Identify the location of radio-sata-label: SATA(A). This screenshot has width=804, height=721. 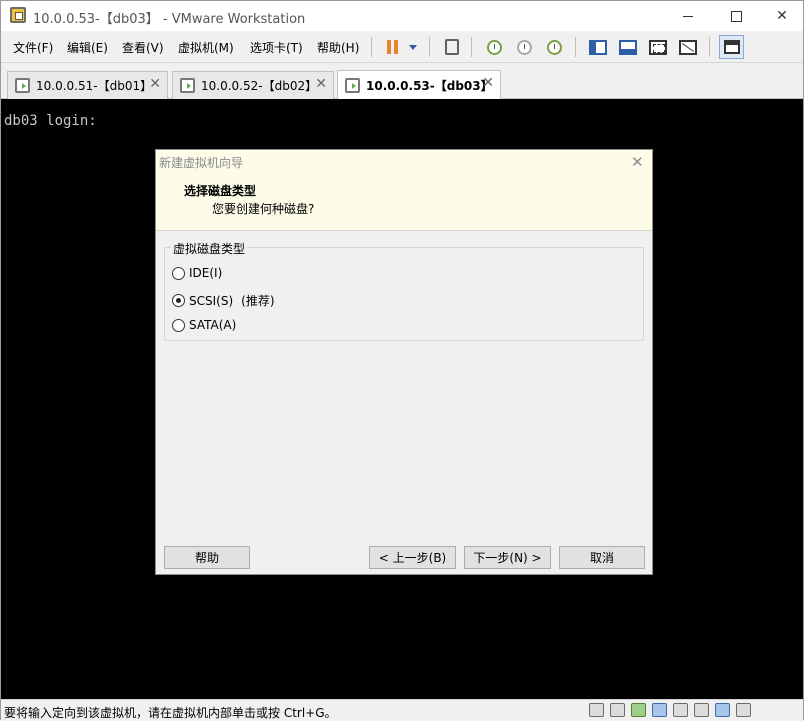
(213, 325).